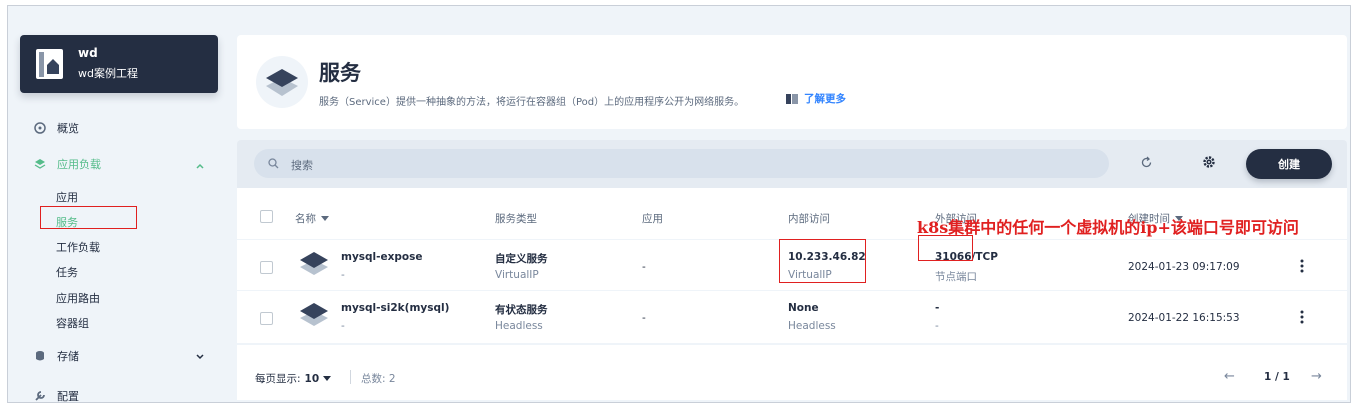 This screenshot has height=408, width=1357. What do you see at coordinates (68, 356) in the screenshot?
I see `sidebar-item-label: 存储` at bounding box center [68, 356].